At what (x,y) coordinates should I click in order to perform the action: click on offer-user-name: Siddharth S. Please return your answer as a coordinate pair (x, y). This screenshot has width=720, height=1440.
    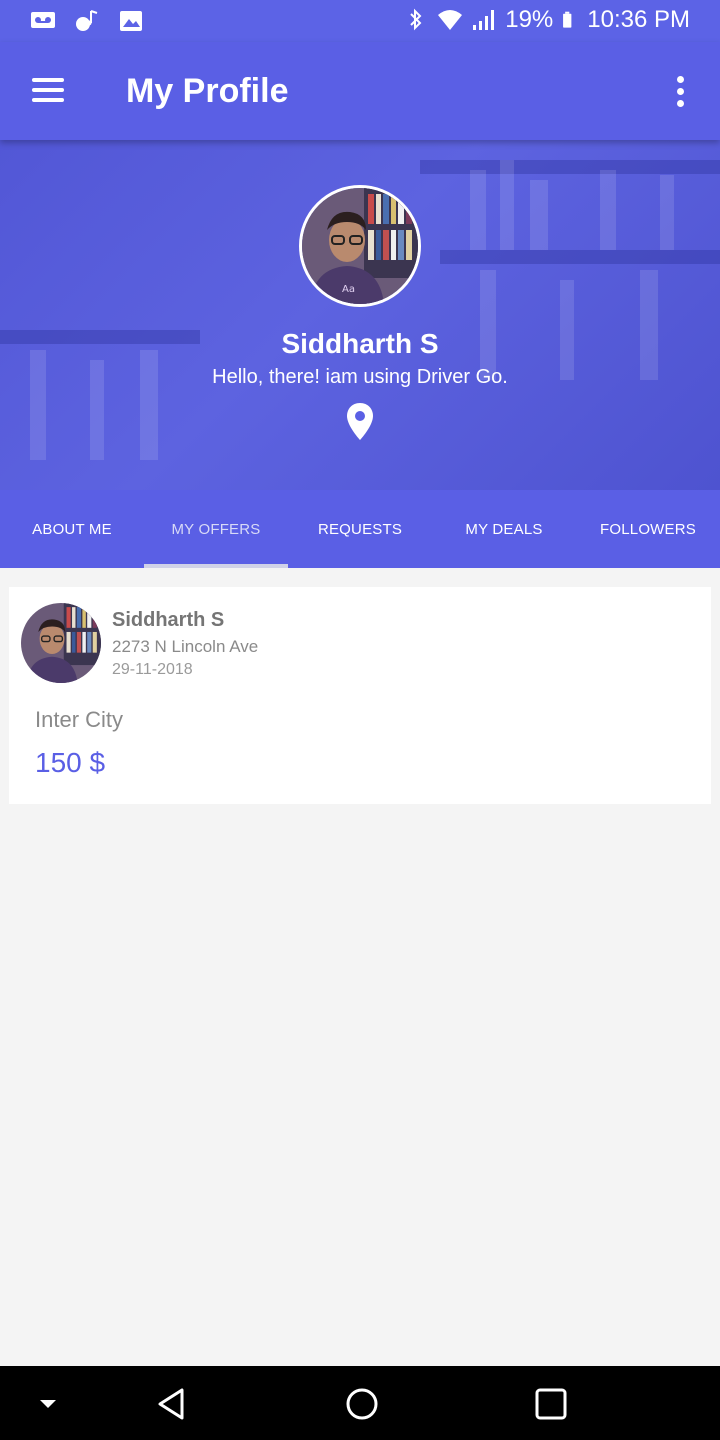
    Looking at the image, I should click on (168, 620).